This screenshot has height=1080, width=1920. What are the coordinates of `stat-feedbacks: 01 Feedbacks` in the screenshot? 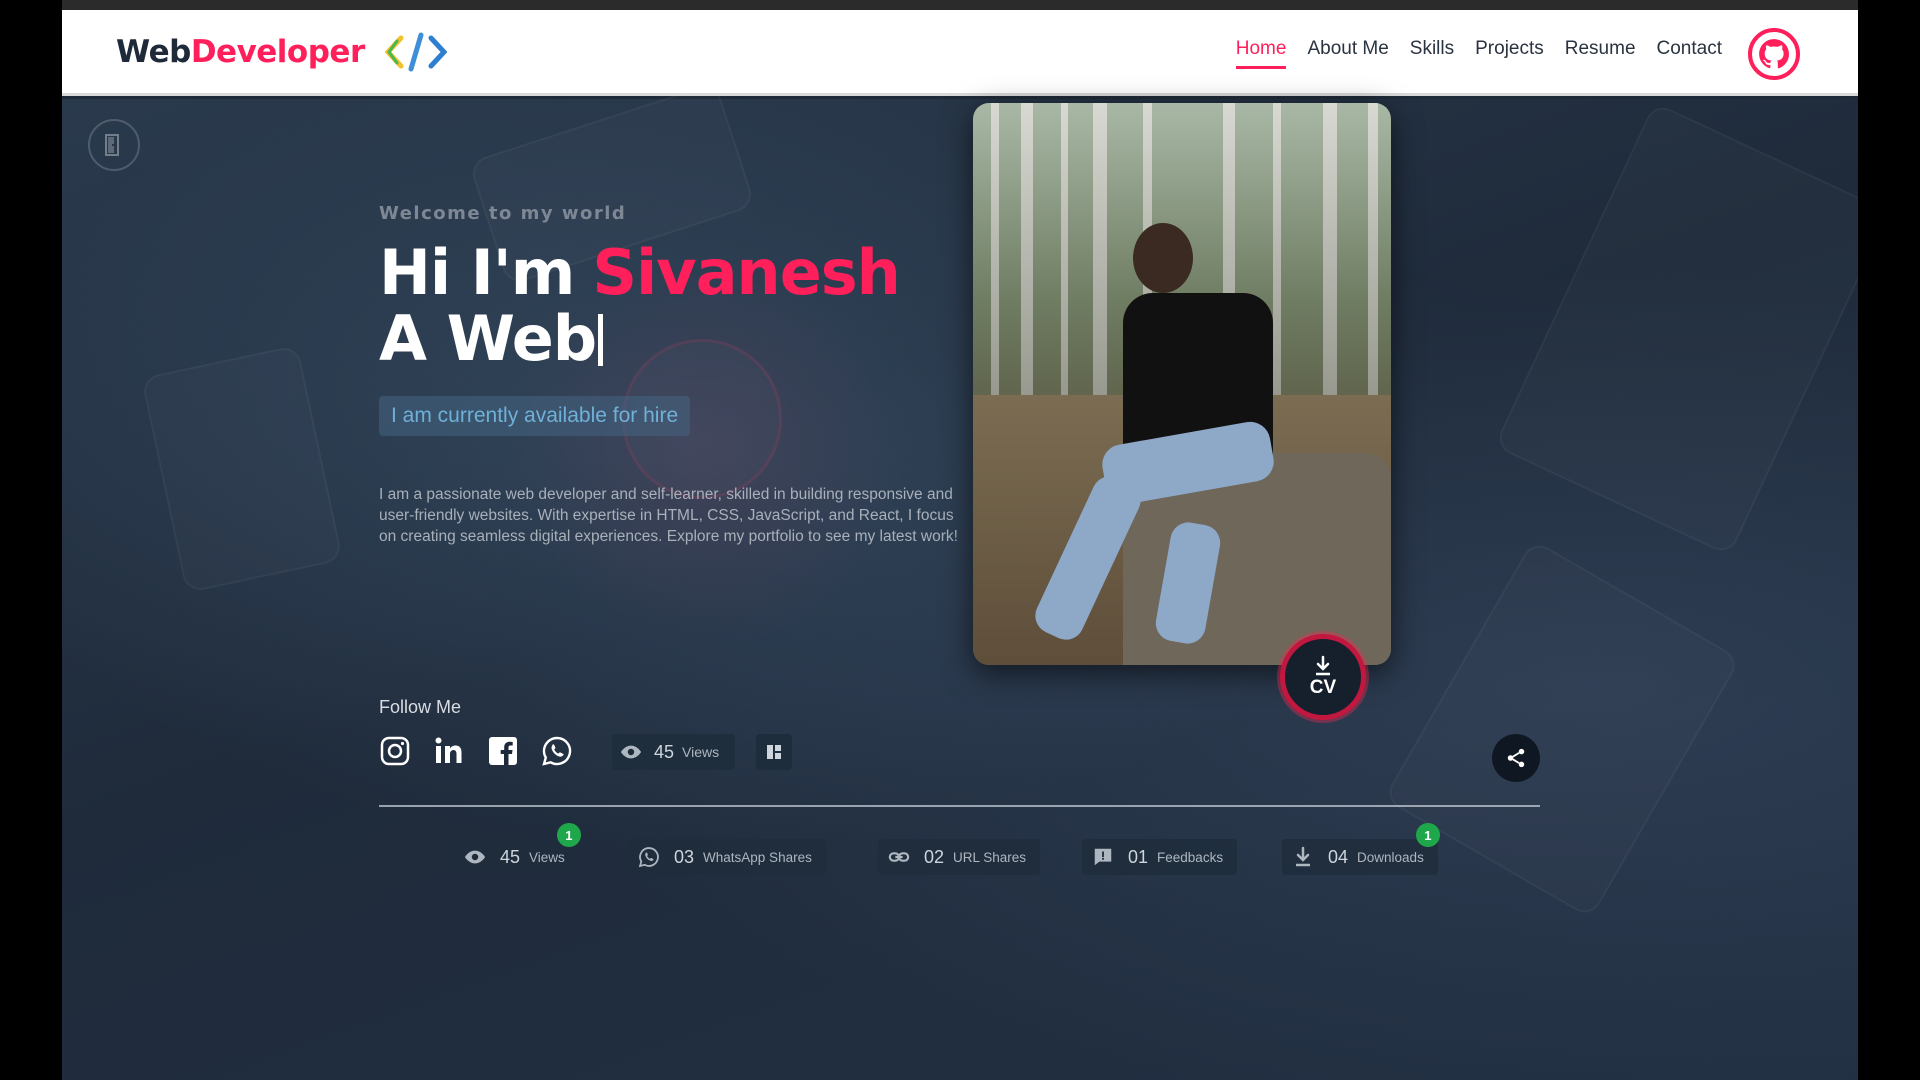 It's located at (1160, 857).